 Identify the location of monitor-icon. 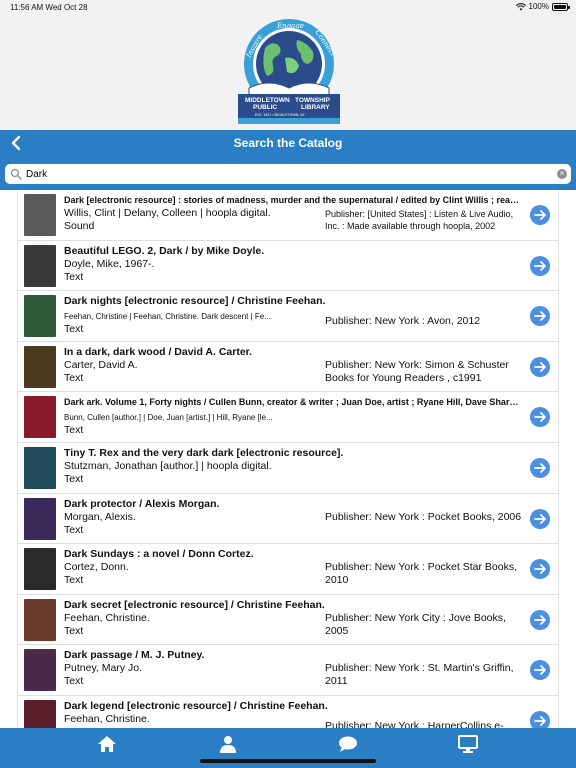
(468, 744).